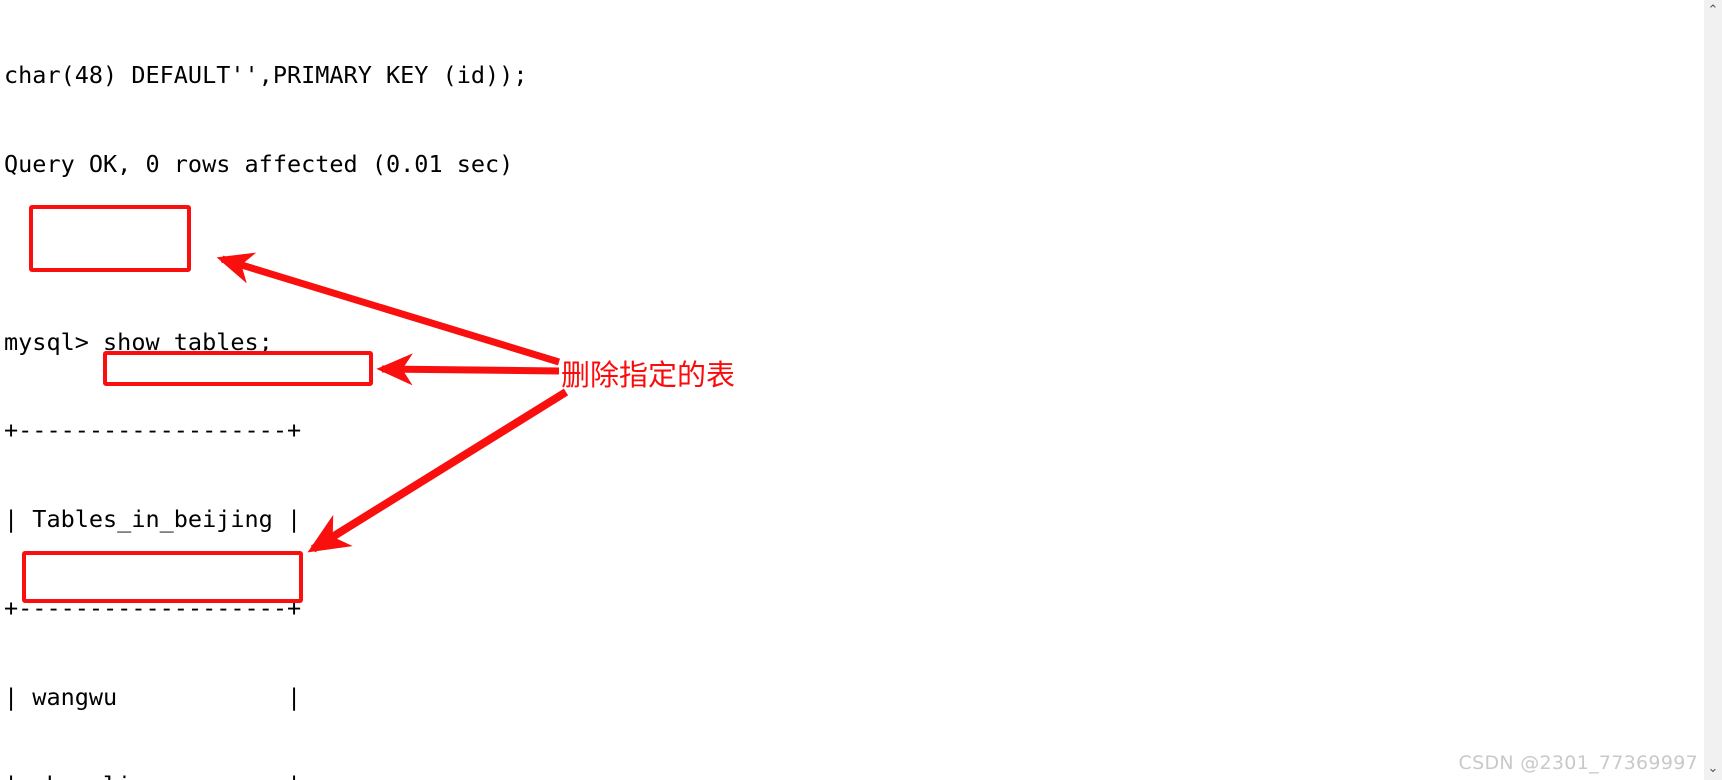 The width and height of the screenshot is (1722, 780). I want to click on watermark: CSDN @2301_77369997, so click(1578, 763).